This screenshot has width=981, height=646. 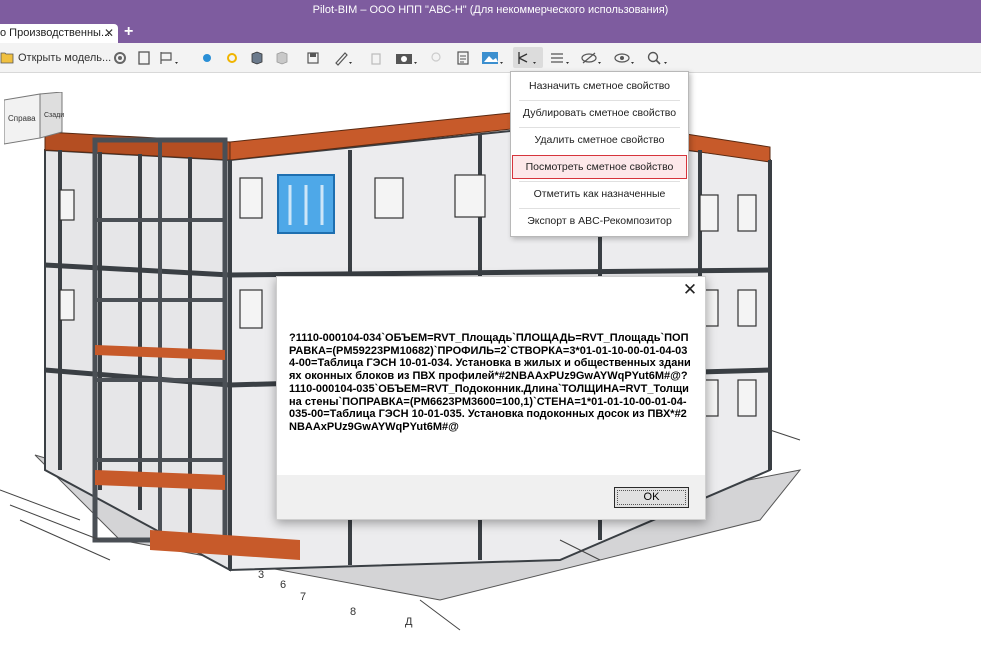 I want to click on grid-label: 3, so click(x=261, y=575).